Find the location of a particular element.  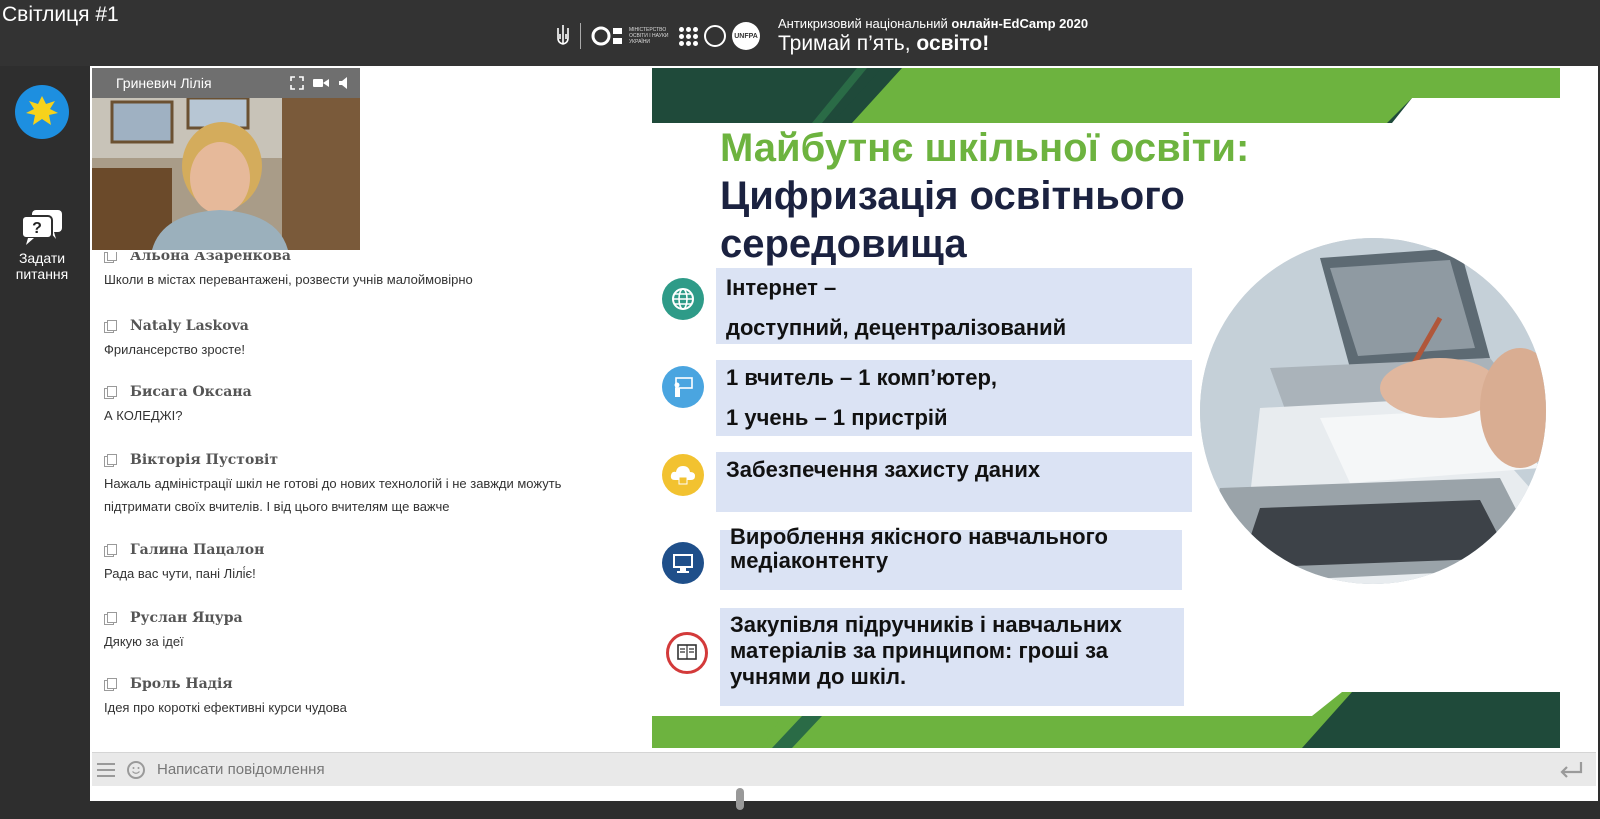

laptop-photo is located at coordinates (1373, 411).